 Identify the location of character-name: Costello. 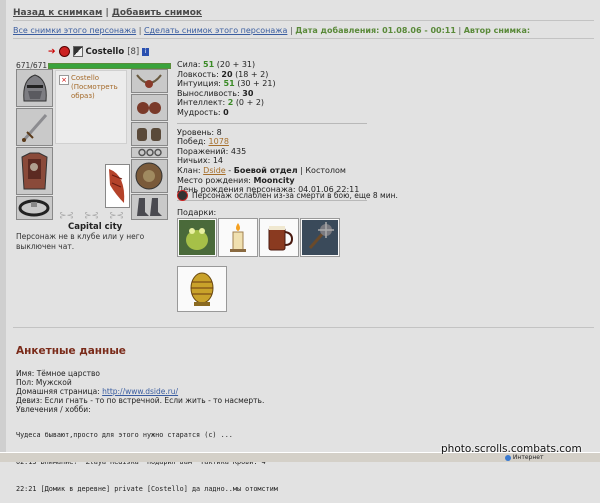
(105, 51).